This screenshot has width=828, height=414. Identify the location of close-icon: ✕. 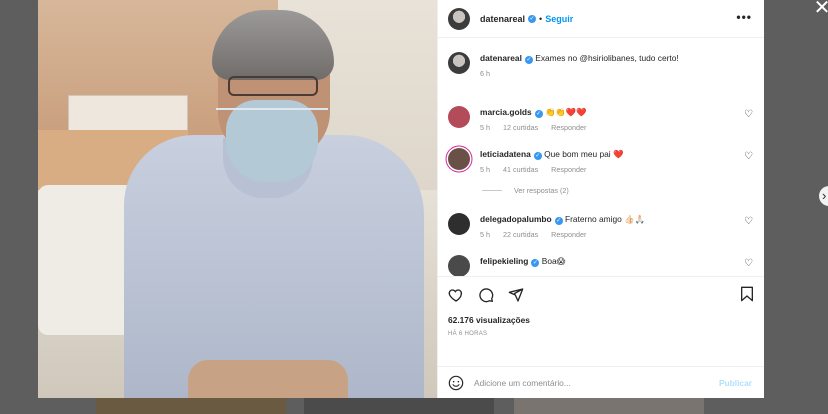
(820, 9).